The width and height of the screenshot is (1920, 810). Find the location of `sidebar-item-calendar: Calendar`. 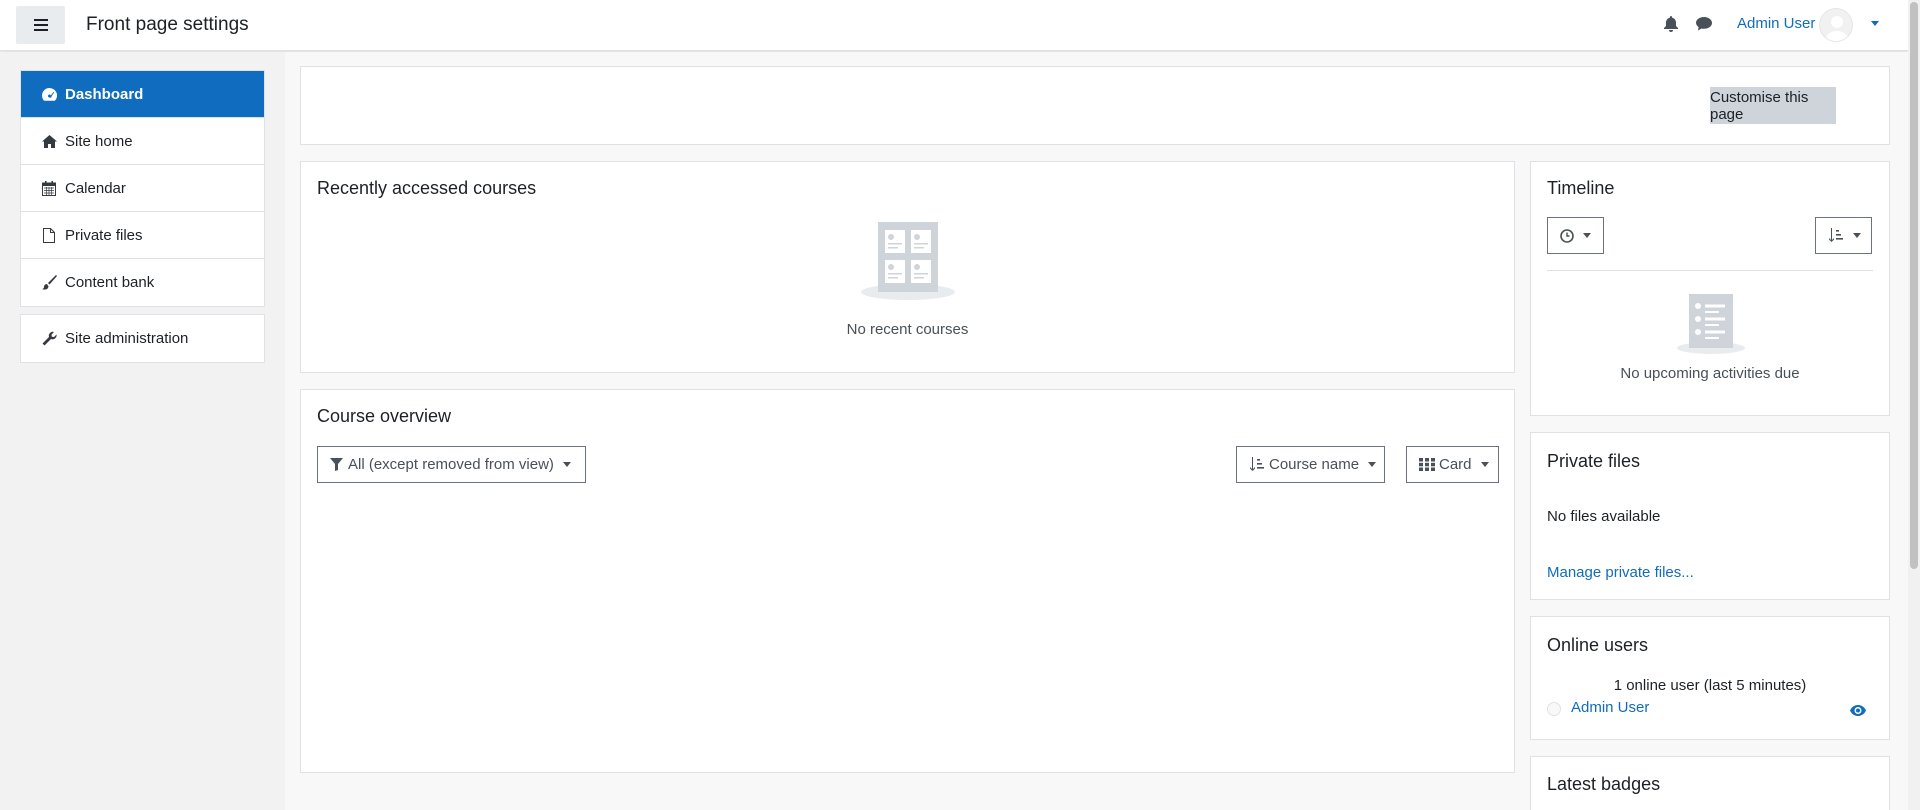

sidebar-item-calendar: Calendar is located at coordinates (142, 188).